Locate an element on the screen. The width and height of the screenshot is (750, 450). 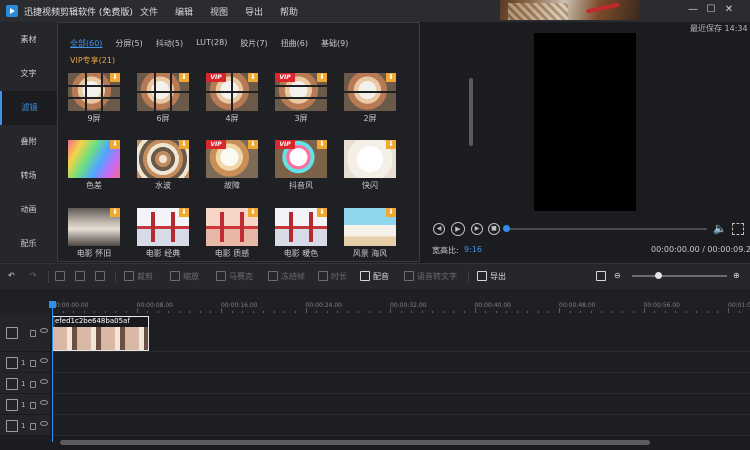
delete-icon is located at coordinates (101, 276).